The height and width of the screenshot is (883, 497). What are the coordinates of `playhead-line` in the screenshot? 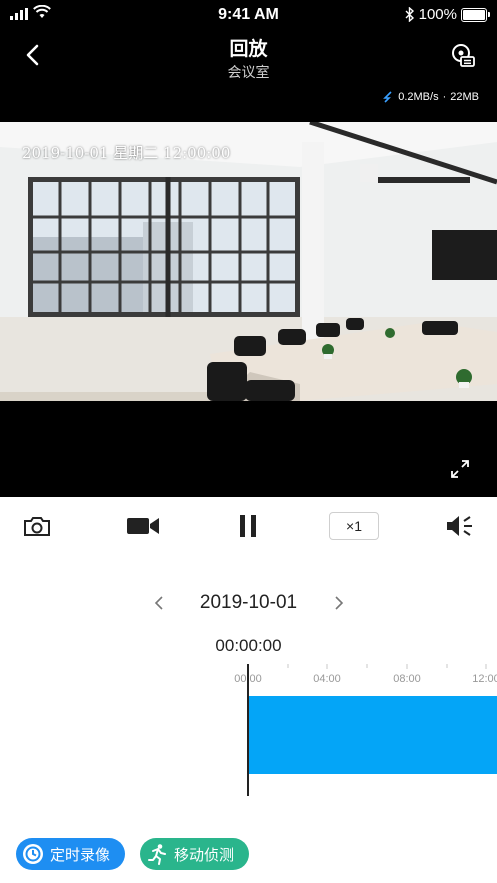 It's located at (248, 730).